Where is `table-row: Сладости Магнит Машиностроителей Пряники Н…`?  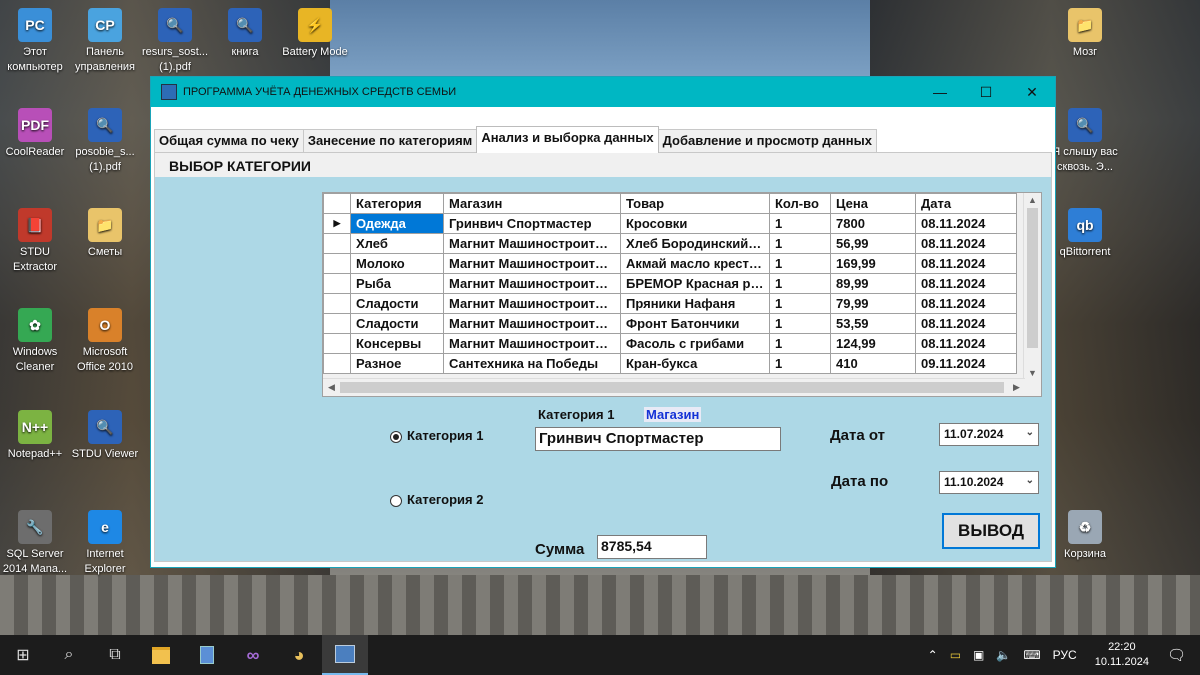 table-row: Сладости Магнит Машиностроителей Пряники Н… is located at coordinates (670, 303).